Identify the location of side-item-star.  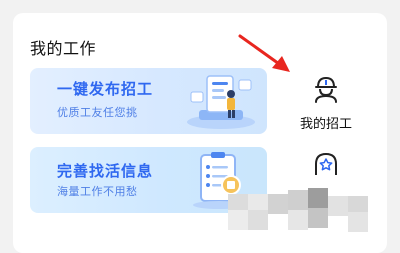
(328, 166).